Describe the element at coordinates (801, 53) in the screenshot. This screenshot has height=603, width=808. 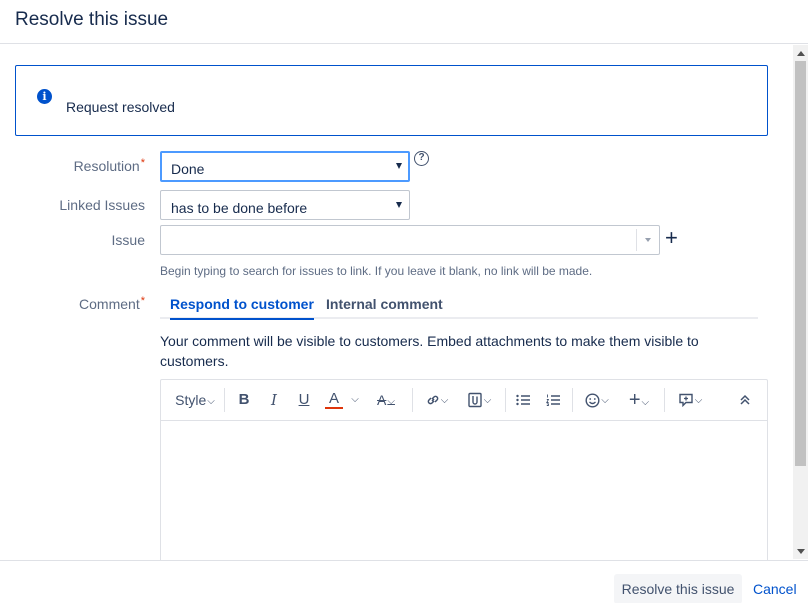
I see `scroll-up-arrow-icon` at that location.